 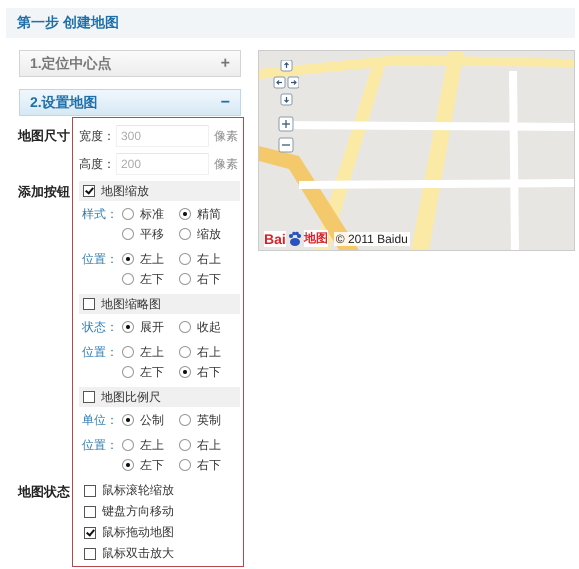 What do you see at coordinates (130, 102) in the screenshot?
I see `accordion-step: 2.设置地图 −` at bounding box center [130, 102].